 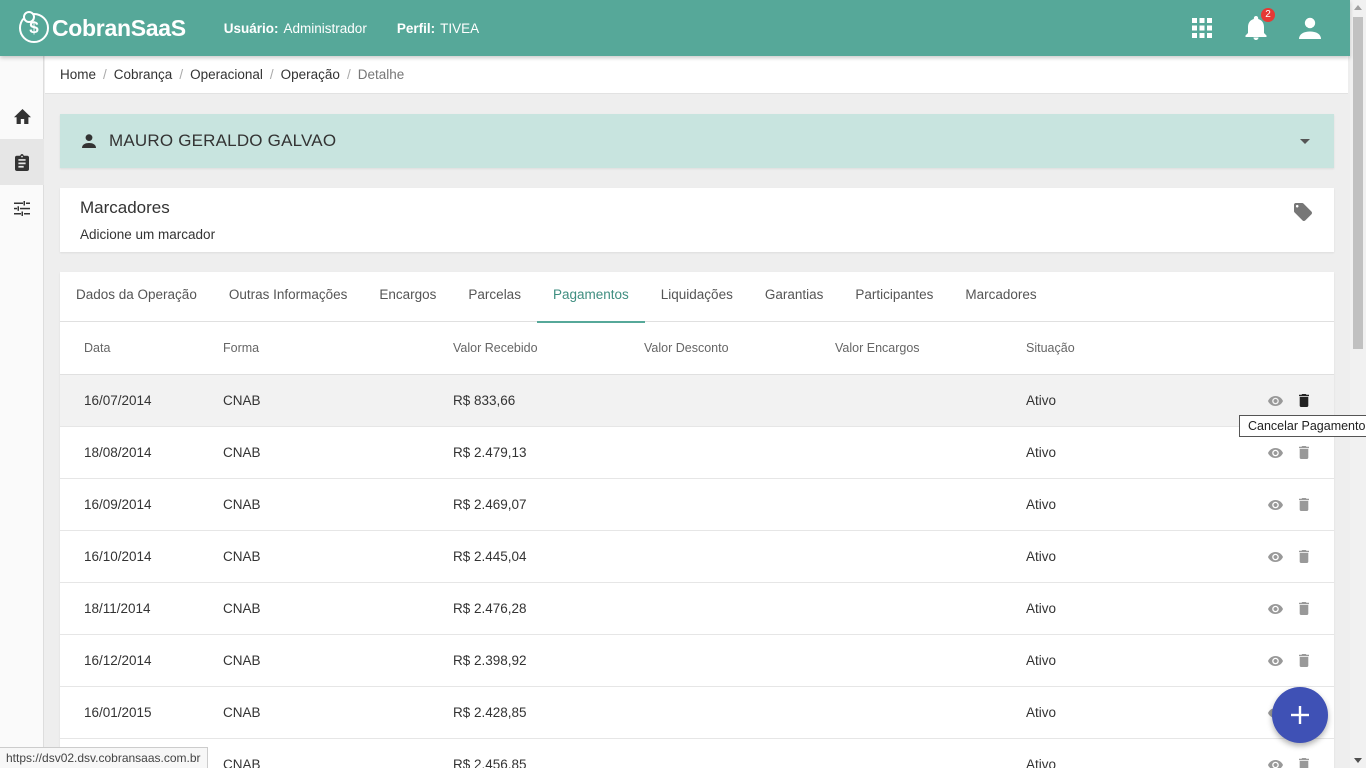 What do you see at coordinates (1358, 760) in the screenshot?
I see `scroll-down-arrow` at bounding box center [1358, 760].